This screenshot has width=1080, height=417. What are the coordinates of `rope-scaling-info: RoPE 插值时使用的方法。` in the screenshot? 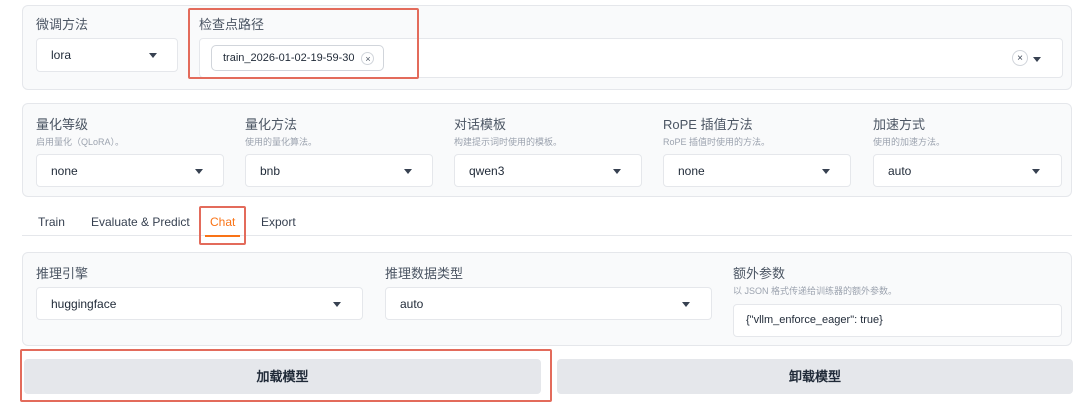 It's located at (717, 142).